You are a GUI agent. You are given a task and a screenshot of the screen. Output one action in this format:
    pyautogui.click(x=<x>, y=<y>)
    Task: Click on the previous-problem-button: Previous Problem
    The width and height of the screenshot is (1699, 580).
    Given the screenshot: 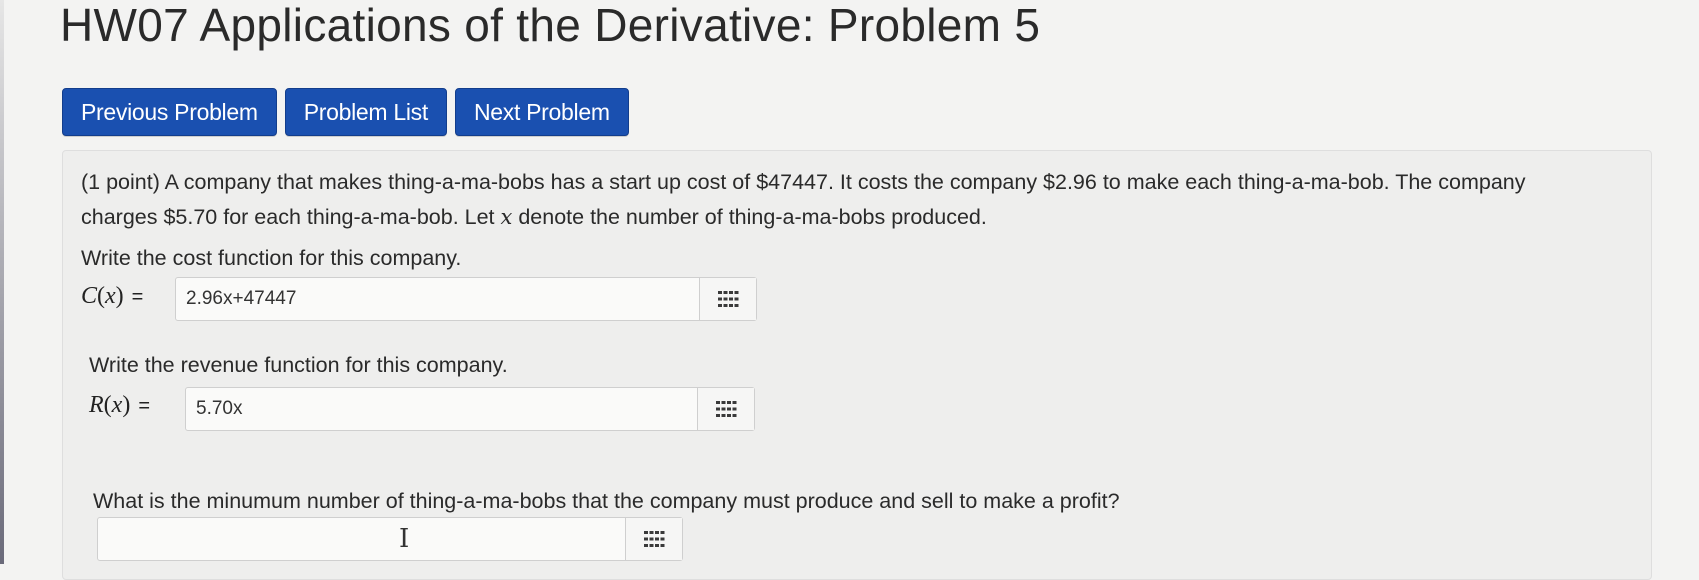 What is the action you would take?
    pyautogui.click(x=169, y=112)
    